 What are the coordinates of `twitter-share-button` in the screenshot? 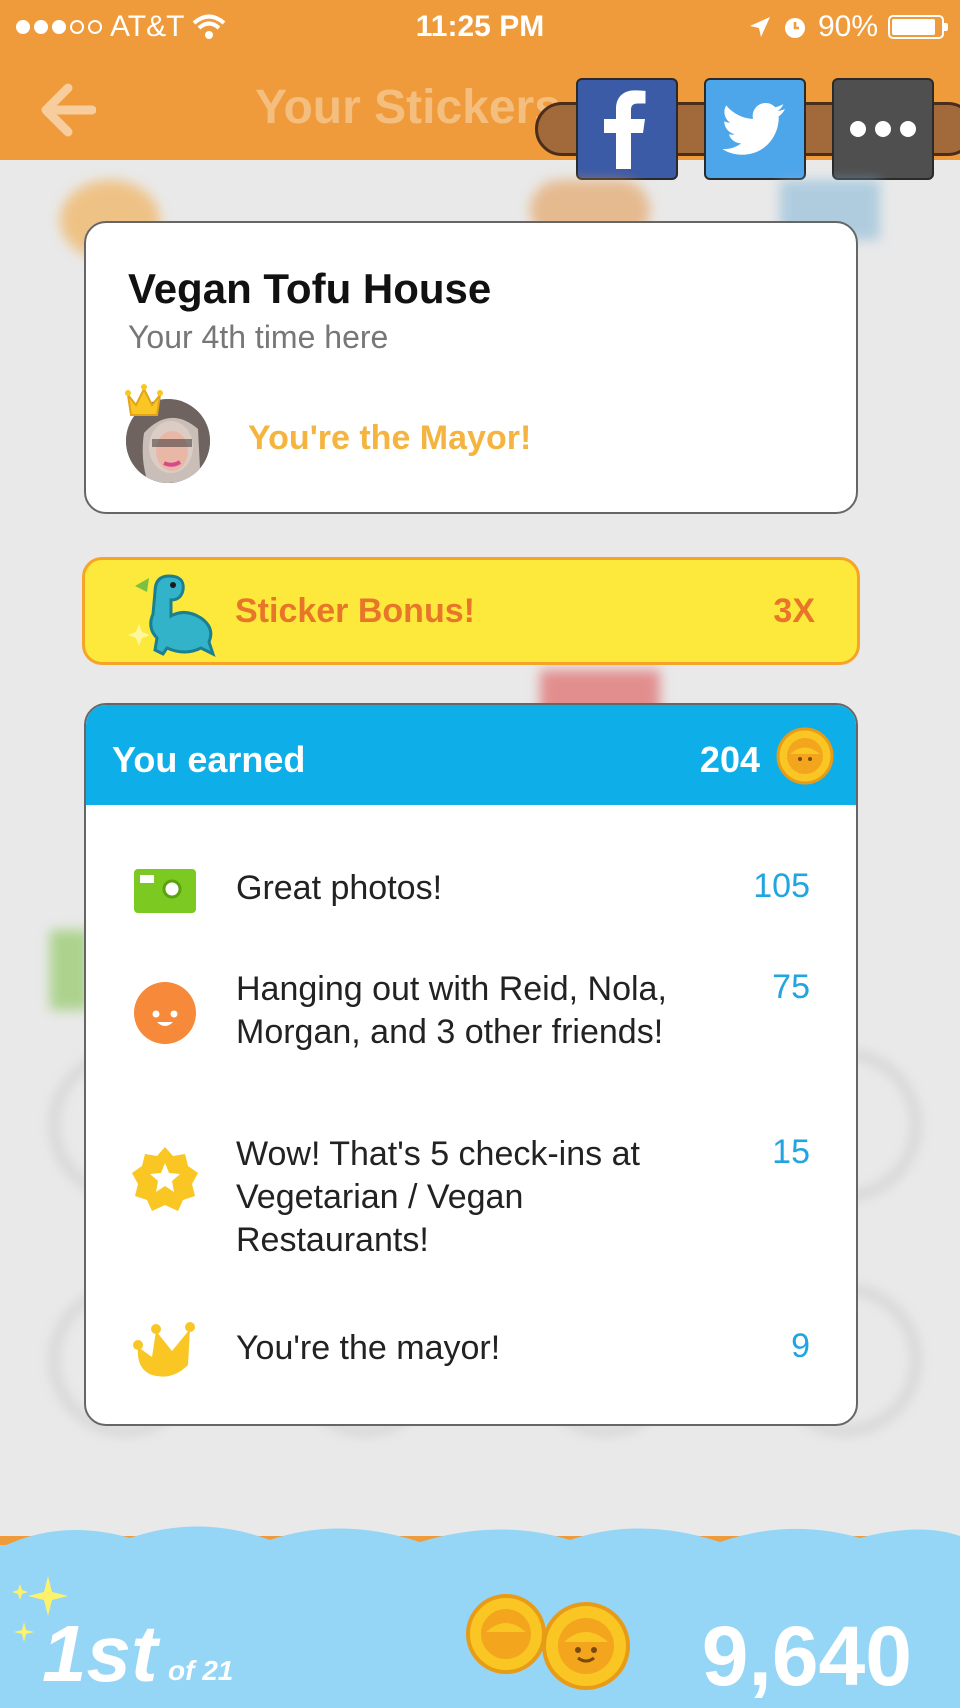 It's located at (755, 129).